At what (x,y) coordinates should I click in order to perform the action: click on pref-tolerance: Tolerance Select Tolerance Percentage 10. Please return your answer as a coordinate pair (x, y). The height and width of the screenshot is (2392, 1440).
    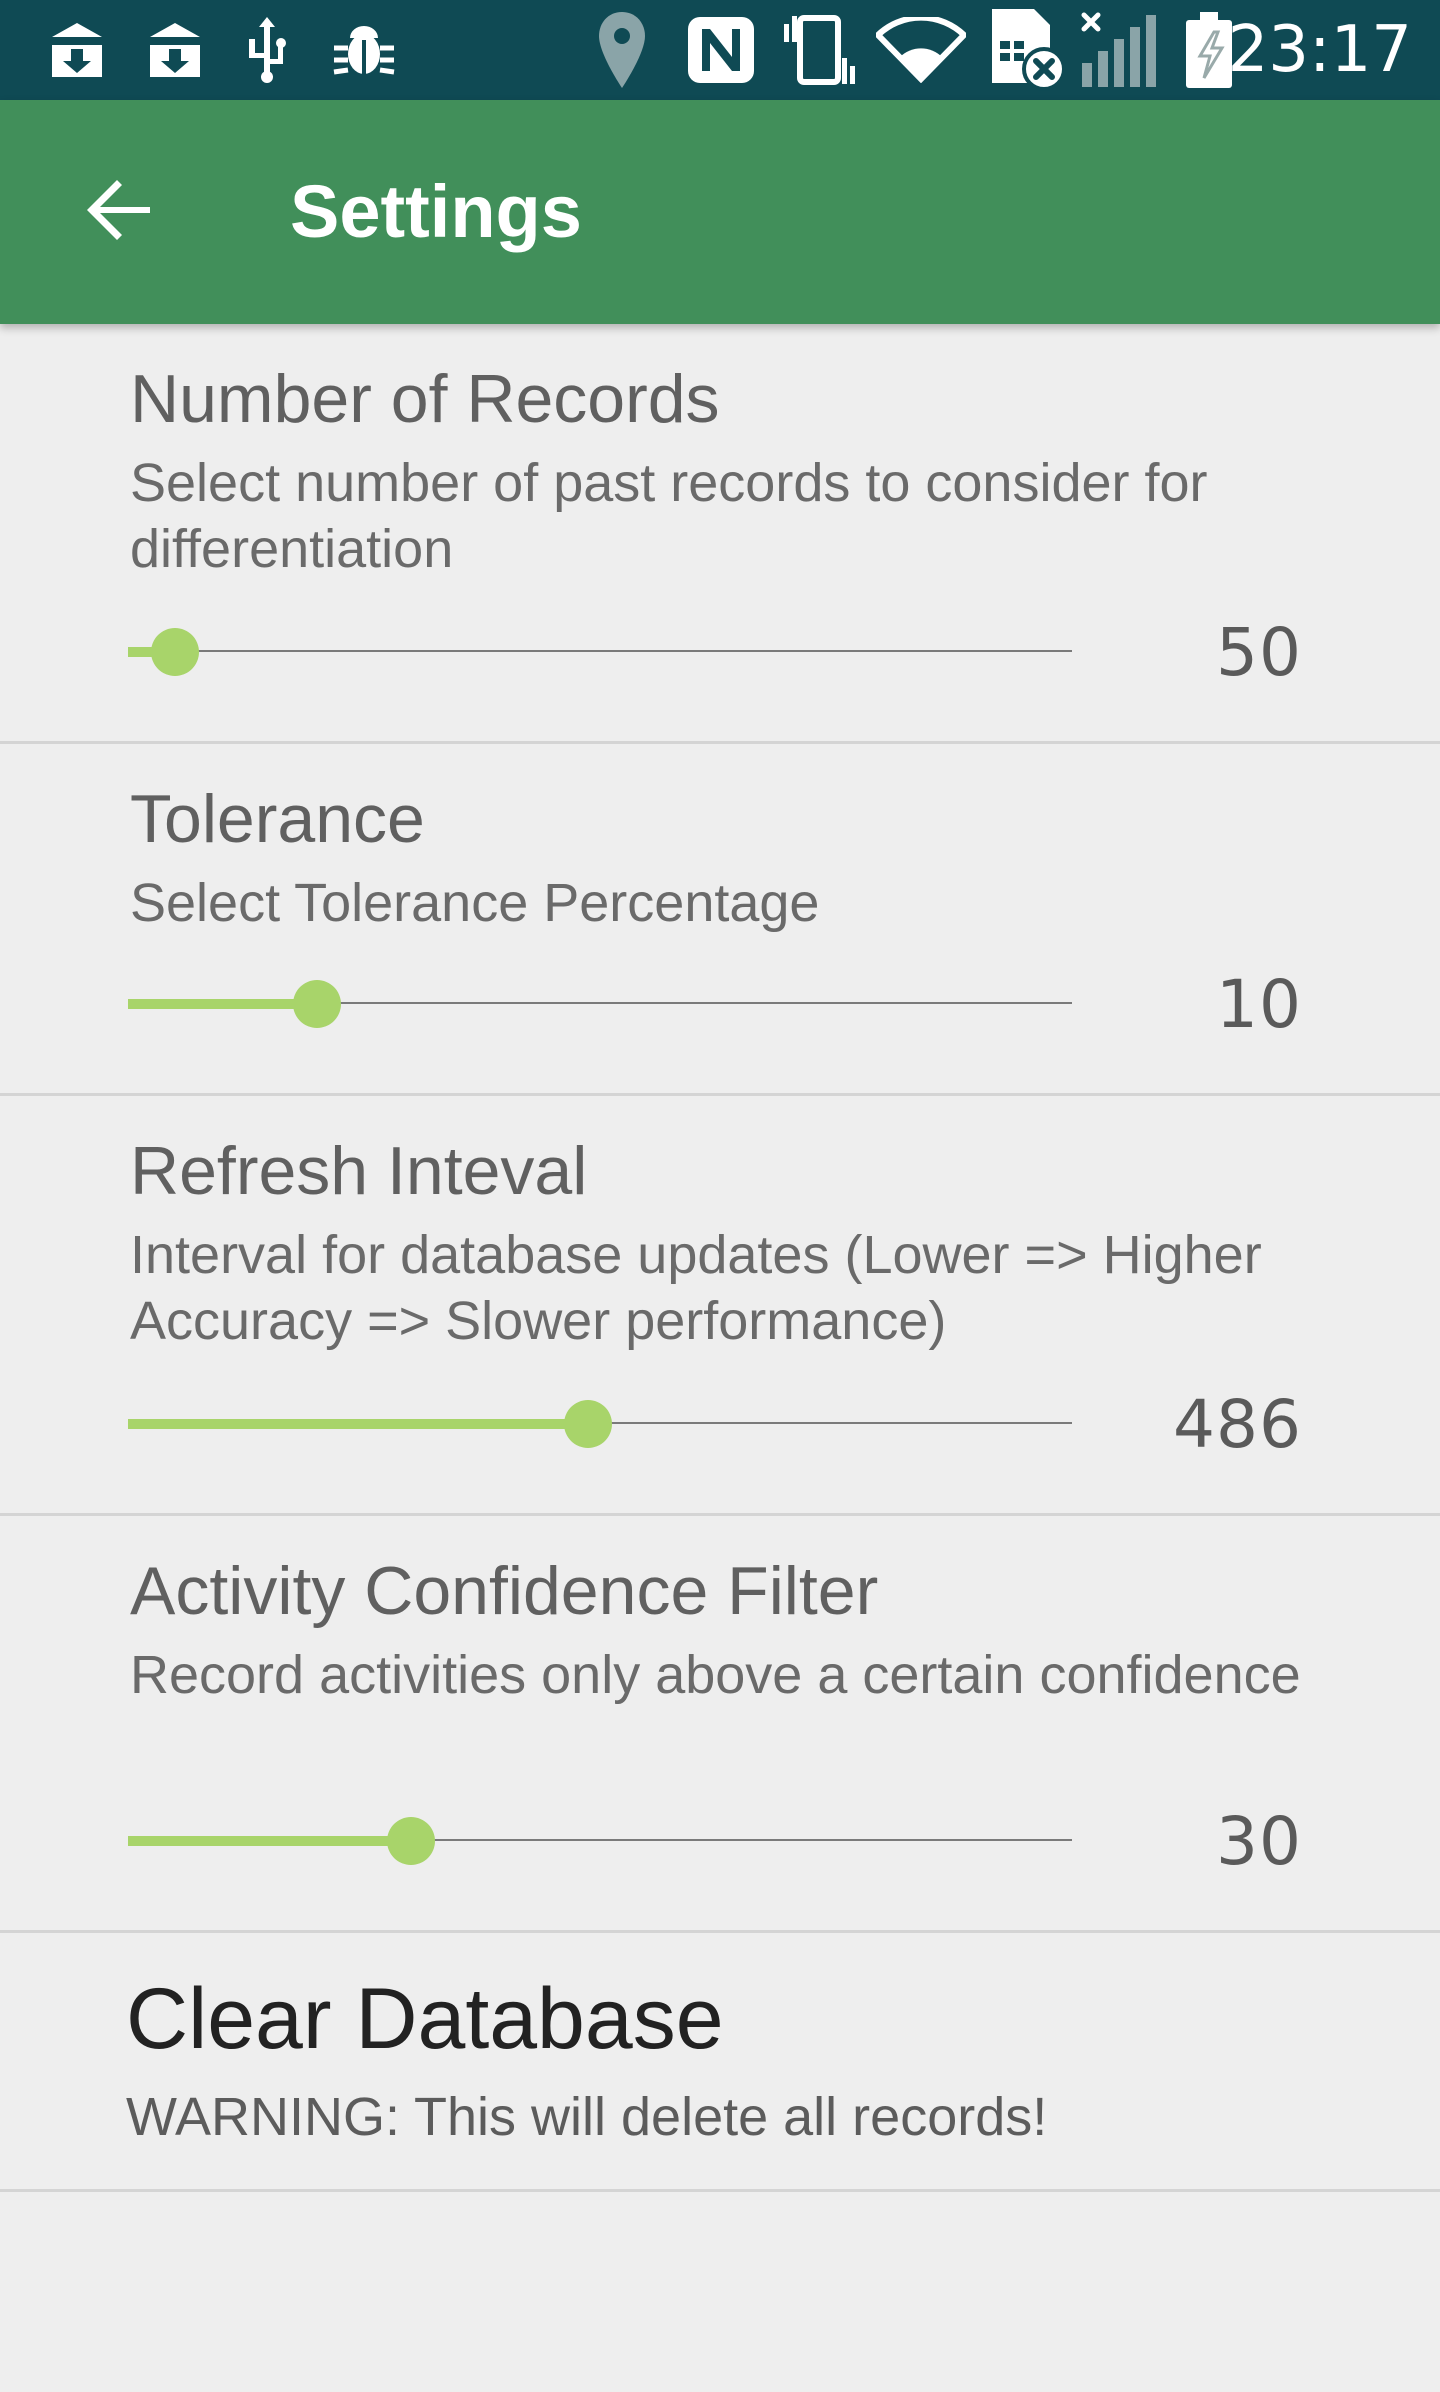
    Looking at the image, I should click on (720, 920).